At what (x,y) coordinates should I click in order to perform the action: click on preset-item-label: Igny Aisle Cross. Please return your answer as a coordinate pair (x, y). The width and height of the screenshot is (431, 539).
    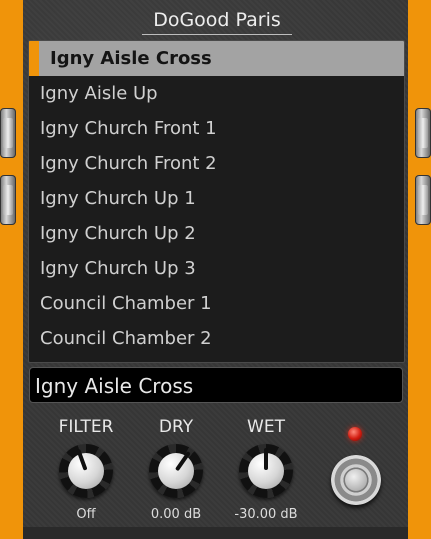
    Looking at the image, I should click on (131, 58).